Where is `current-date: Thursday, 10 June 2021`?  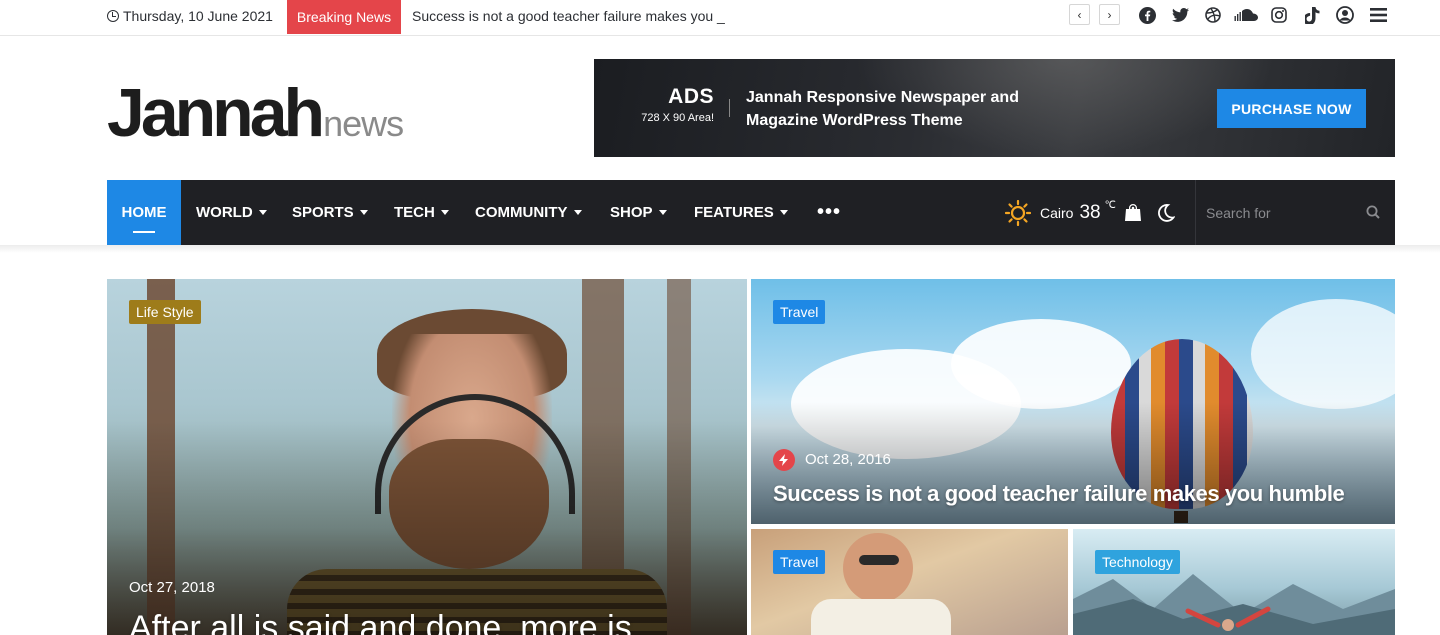
current-date: Thursday, 10 June 2021 is located at coordinates (190, 15).